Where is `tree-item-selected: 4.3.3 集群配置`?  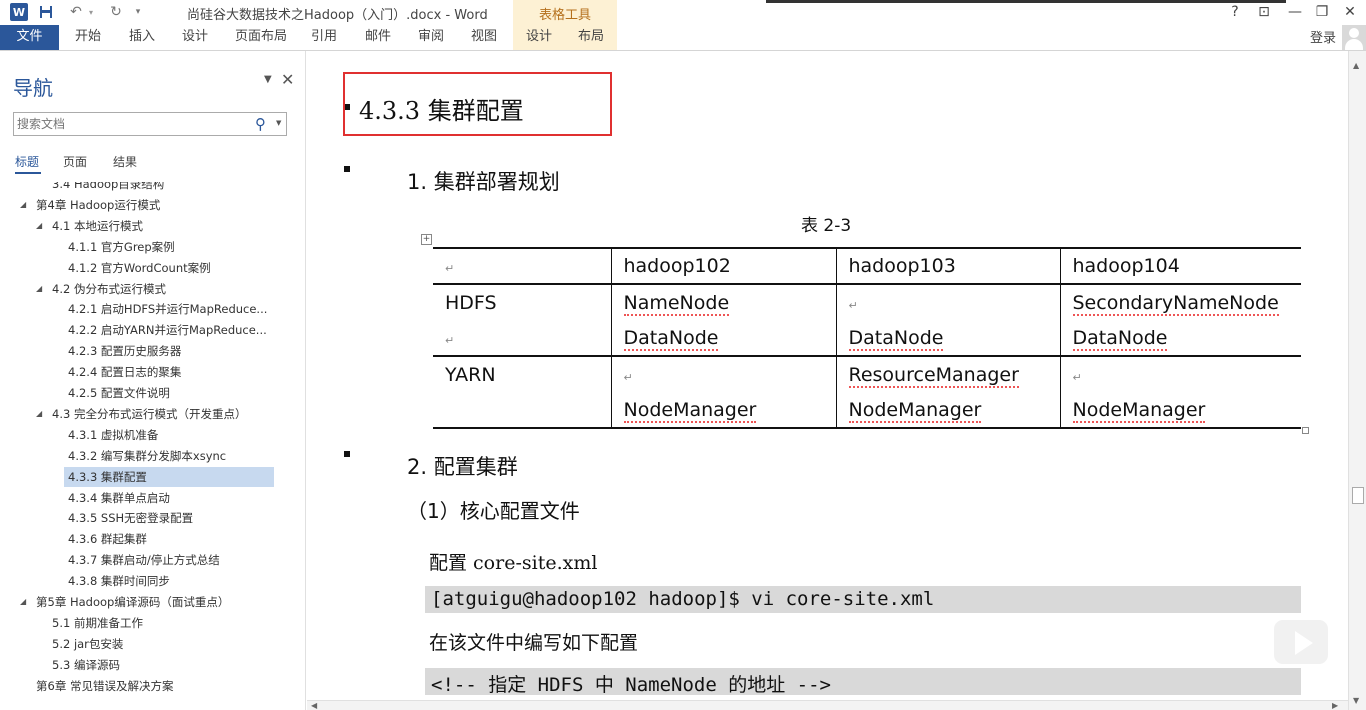 tree-item-selected: 4.3.3 集群配置 is located at coordinates (169, 476).